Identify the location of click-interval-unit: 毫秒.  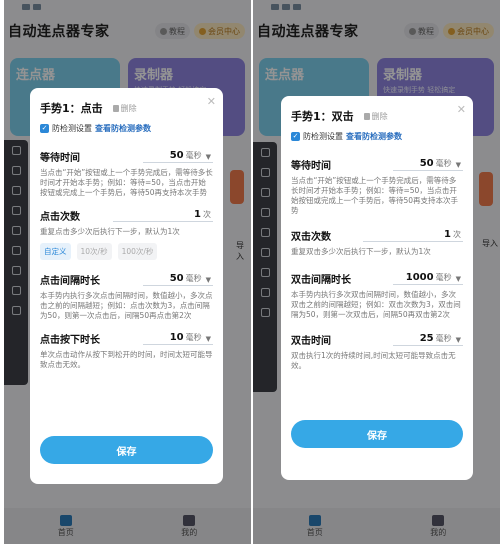
(193, 278).